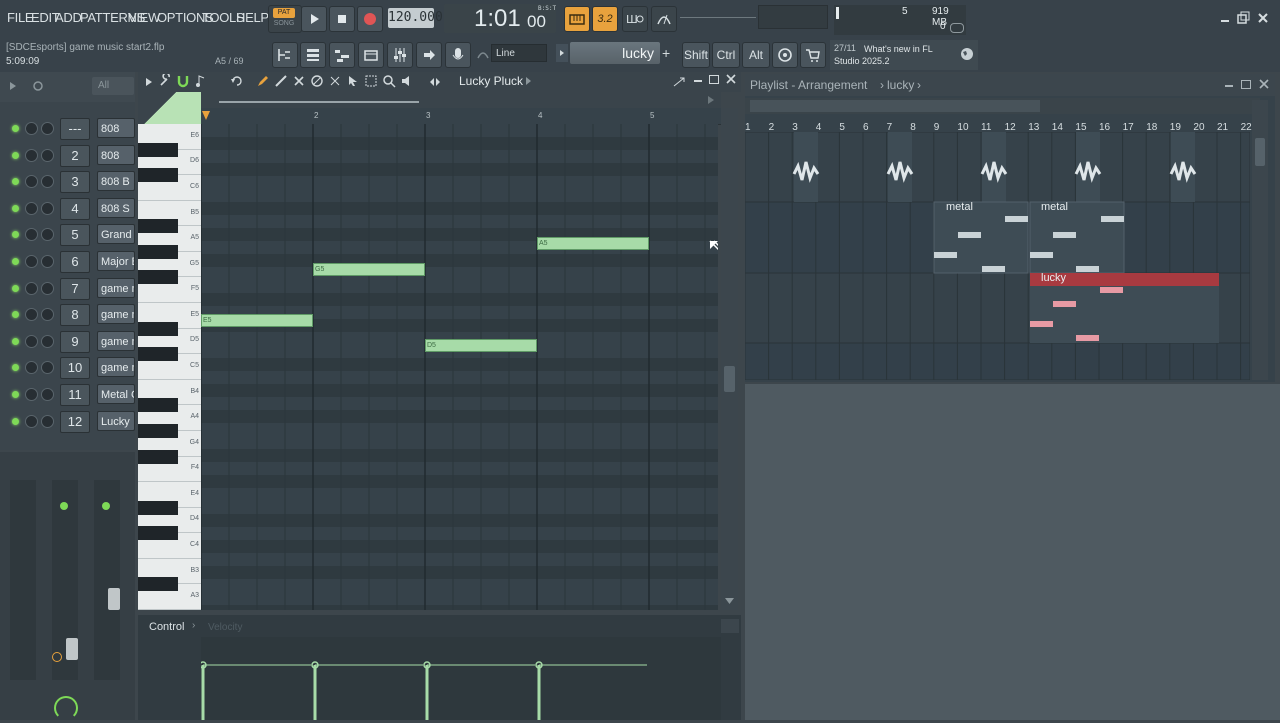 This screenshot has height=723, width=1280. I want to click on polyphony-toggle-icon, so click(957, 28).